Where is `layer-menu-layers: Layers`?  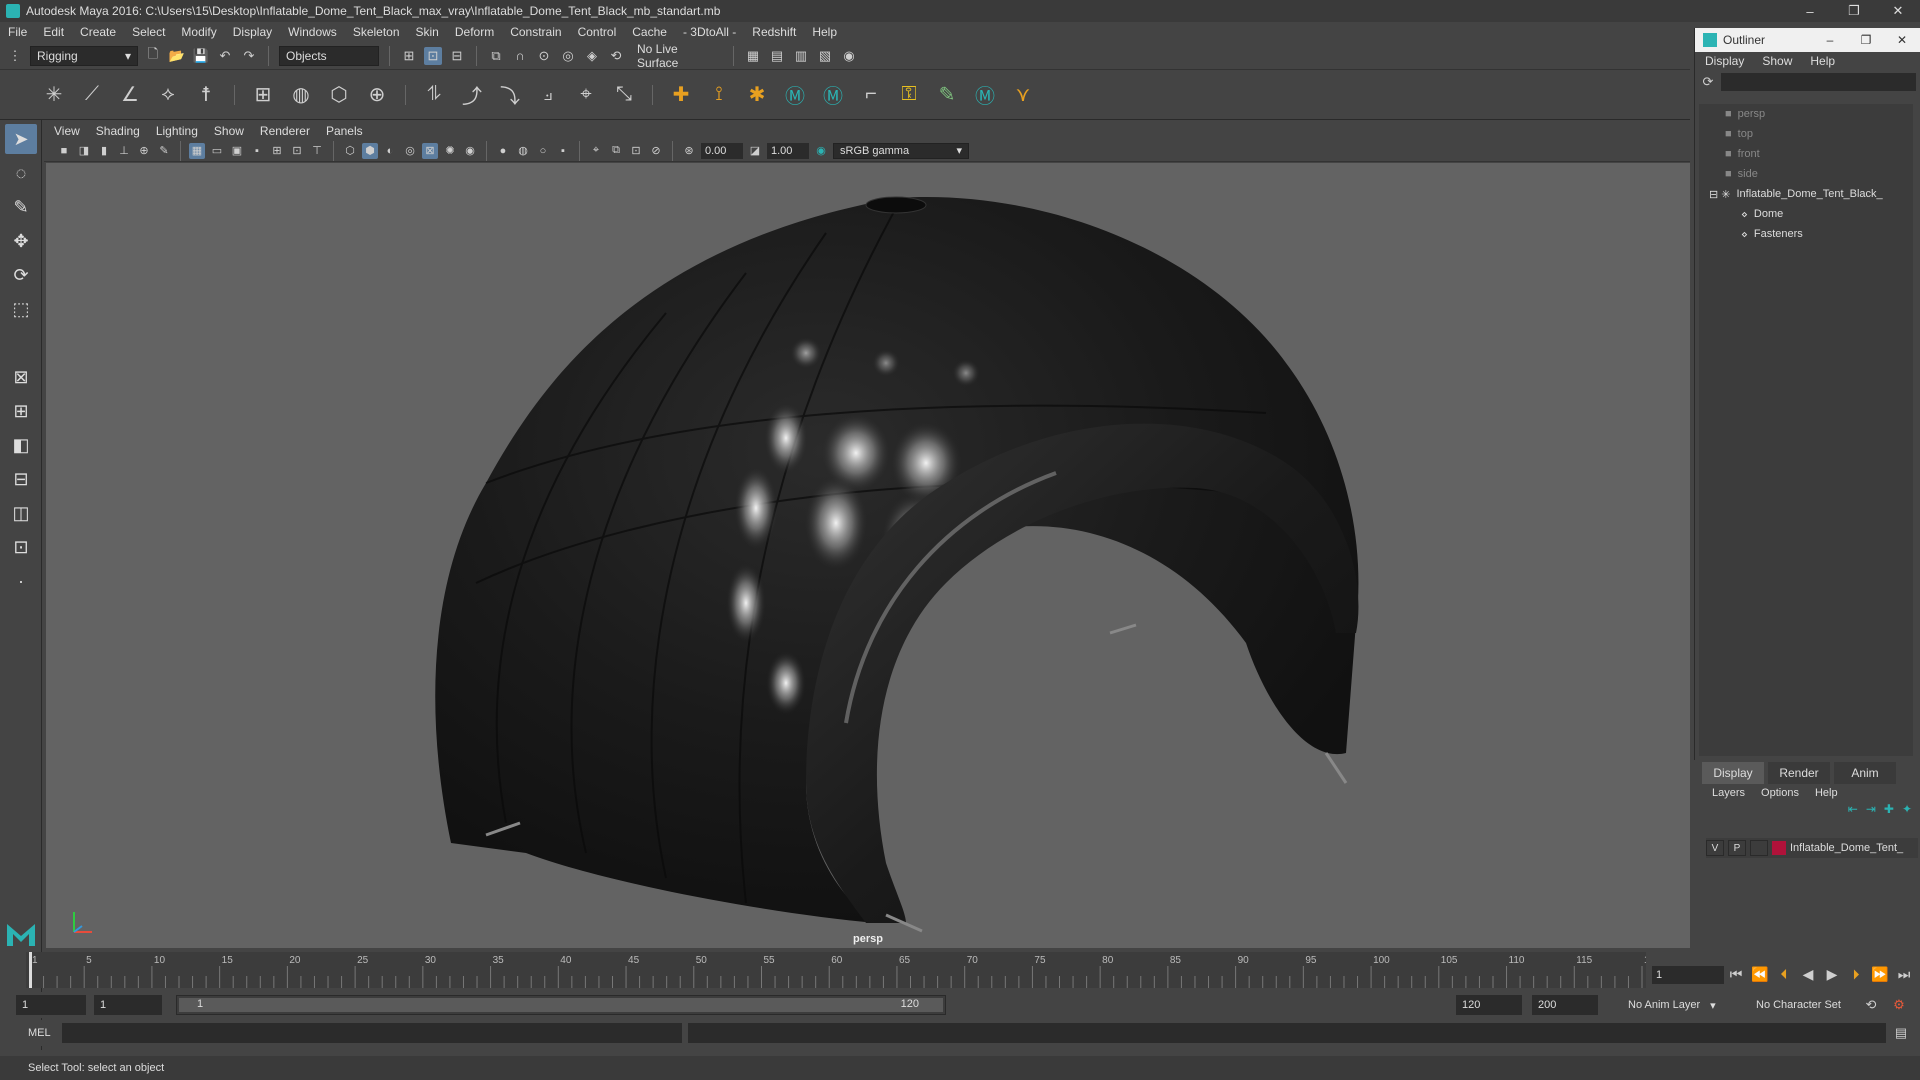 layer-menu-layers: Layers is located at coordinates (1728, 793).